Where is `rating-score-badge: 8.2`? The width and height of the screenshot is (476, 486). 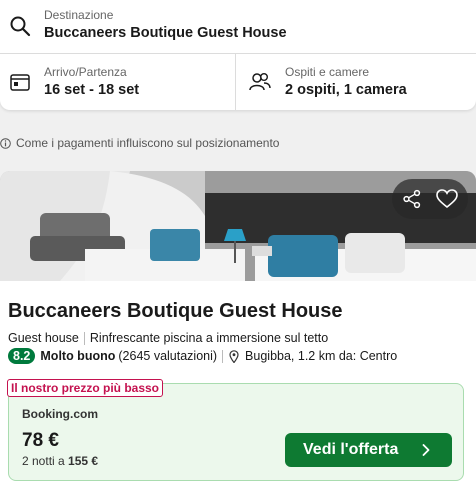
rating-score-badge: 8.2 is located at coordinates (22, 356).